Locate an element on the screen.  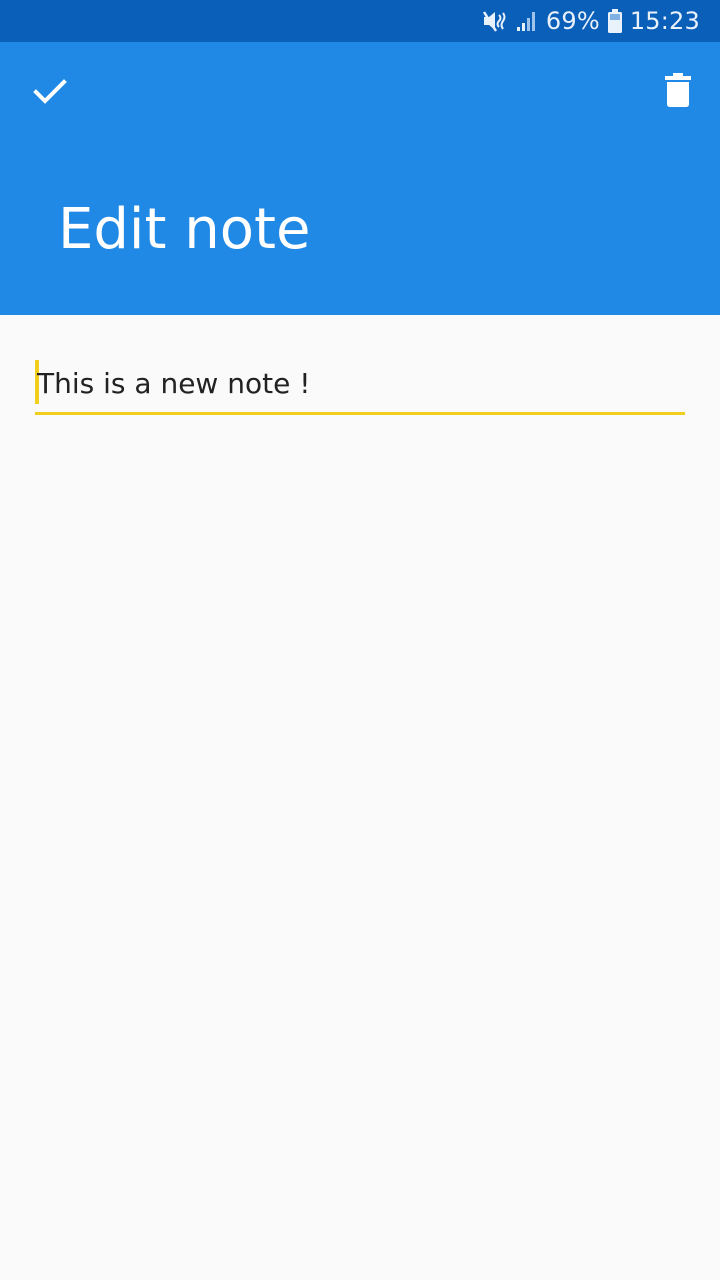
note-text-field: This is a new note ! is located at coordinates (360, 387).